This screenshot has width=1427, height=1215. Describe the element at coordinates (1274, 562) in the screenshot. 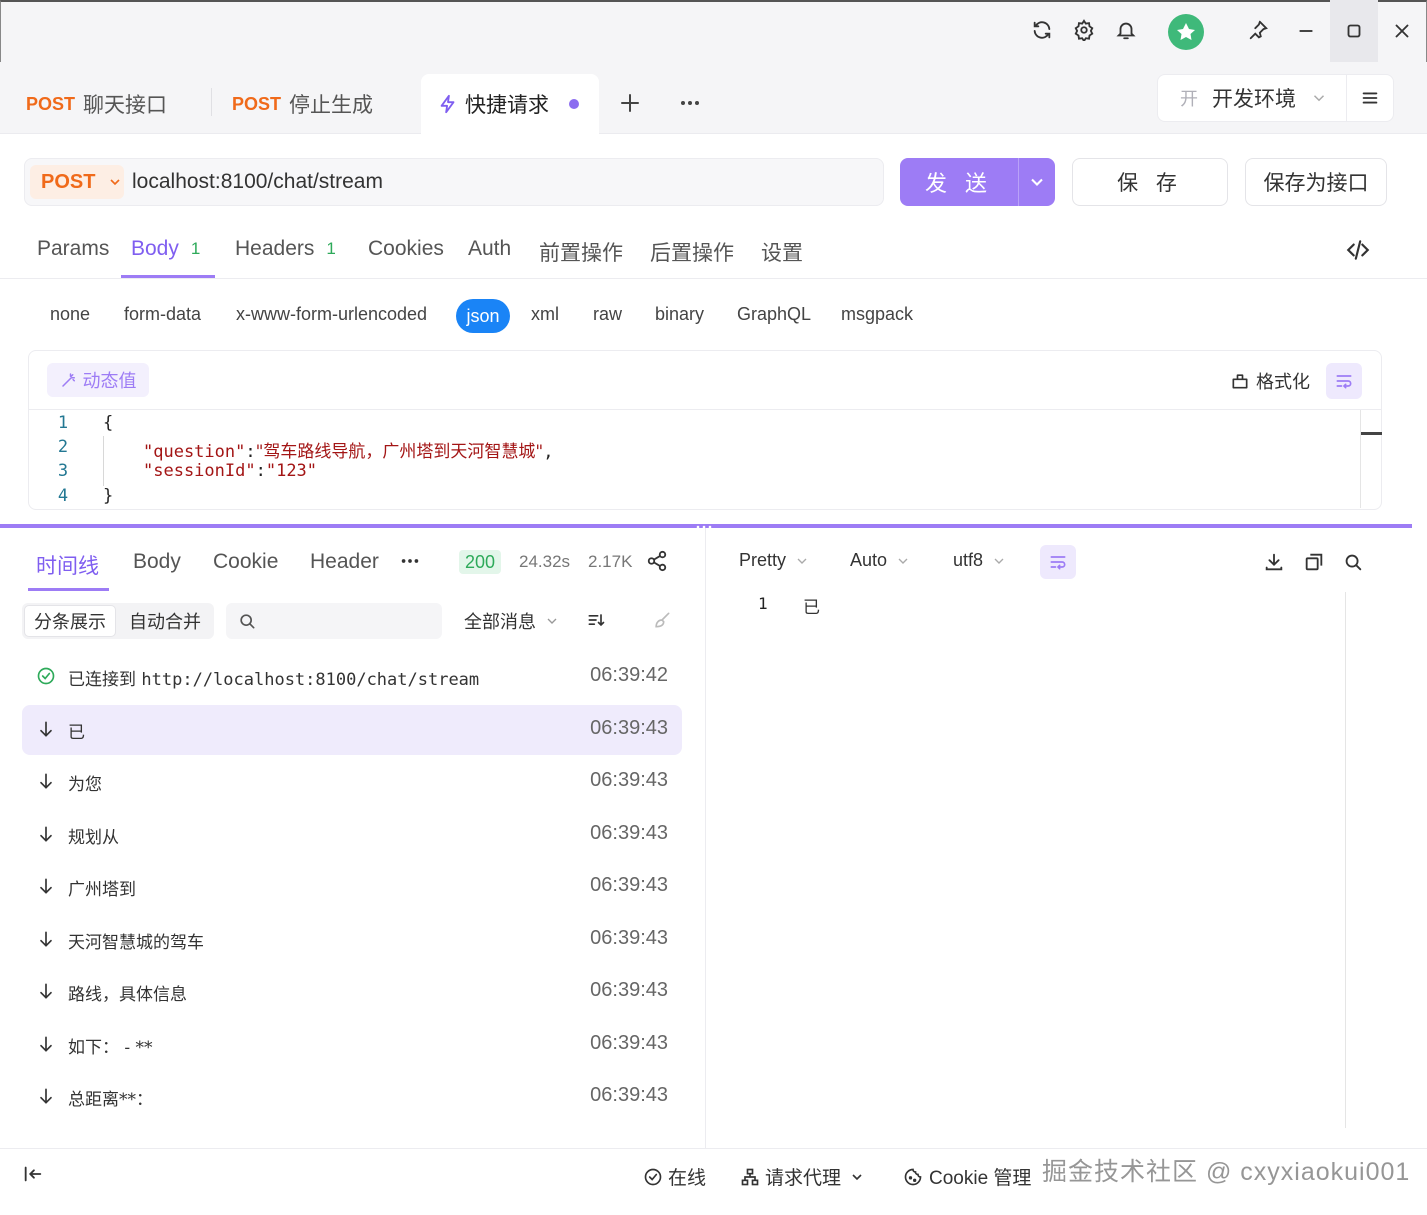

I see `download-icon` at that location.